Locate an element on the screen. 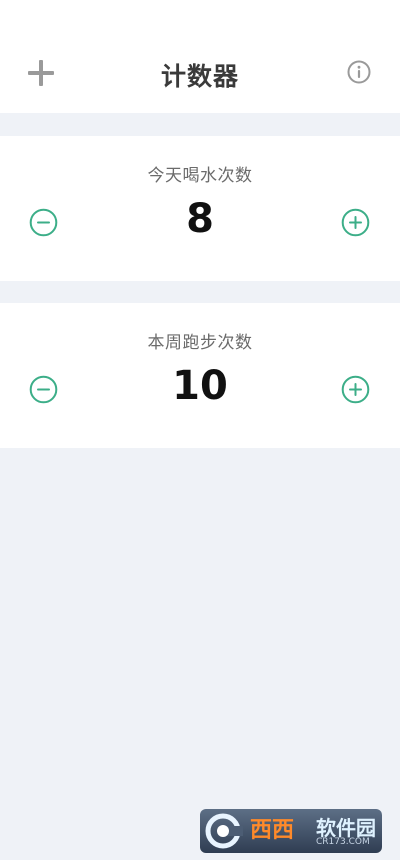 This screenshot has width=400, height=860. counter-value: 10 is located at coordinates (200, 386).